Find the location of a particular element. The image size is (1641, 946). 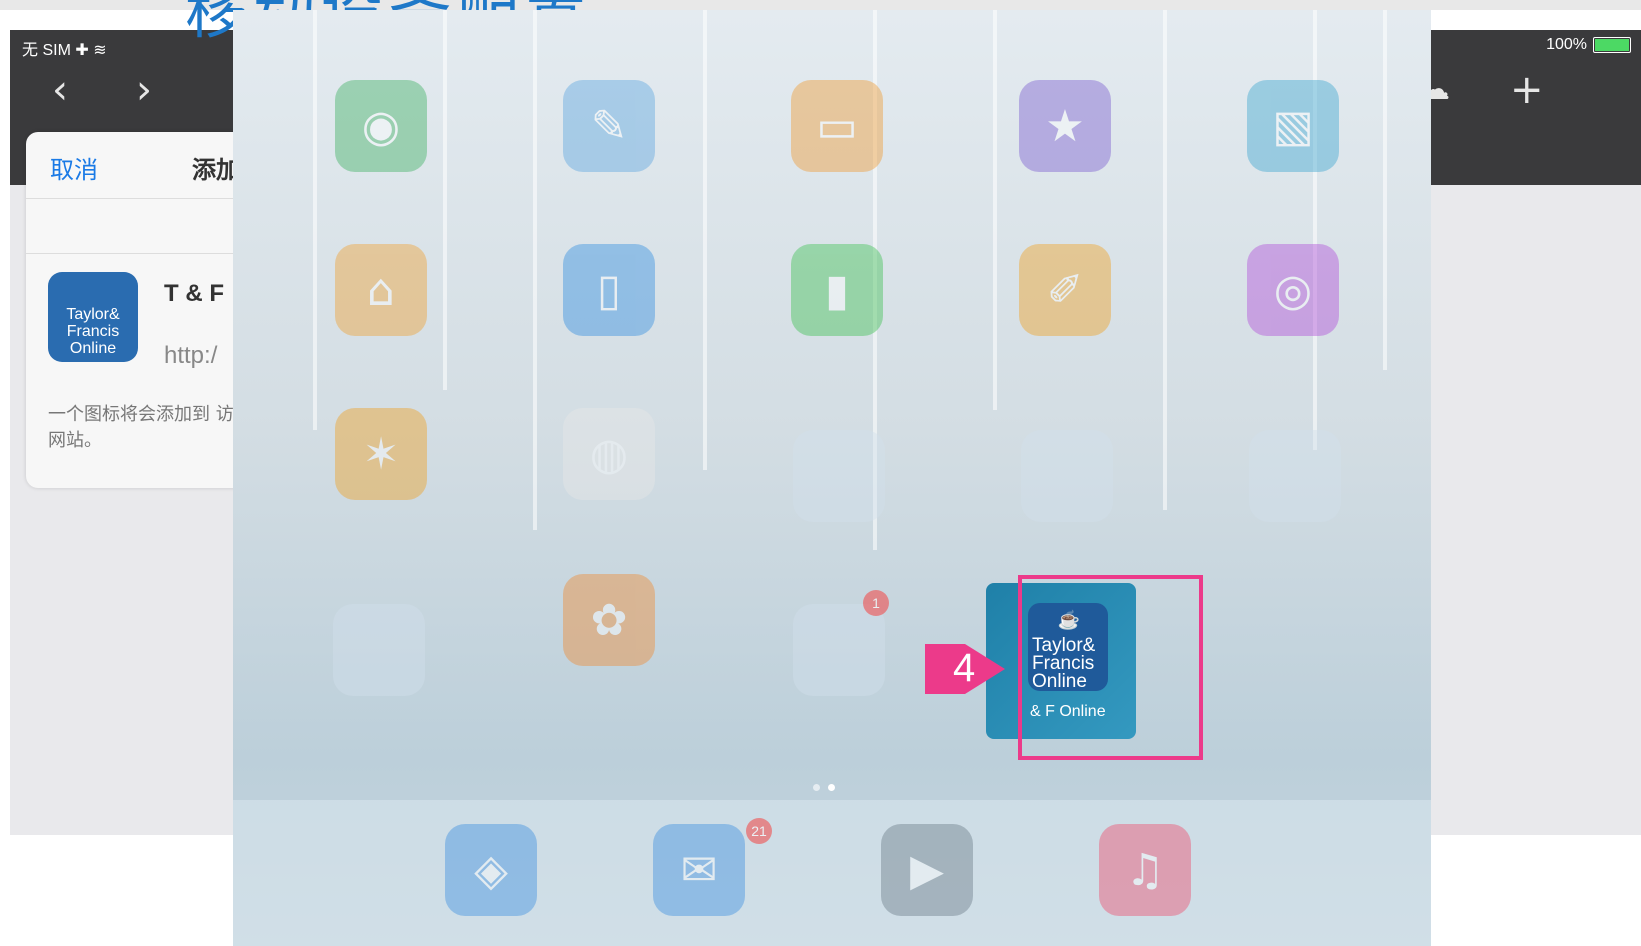

status-carrier: 无 SIM ✚ ≋ is located at coordinates (64, 50).